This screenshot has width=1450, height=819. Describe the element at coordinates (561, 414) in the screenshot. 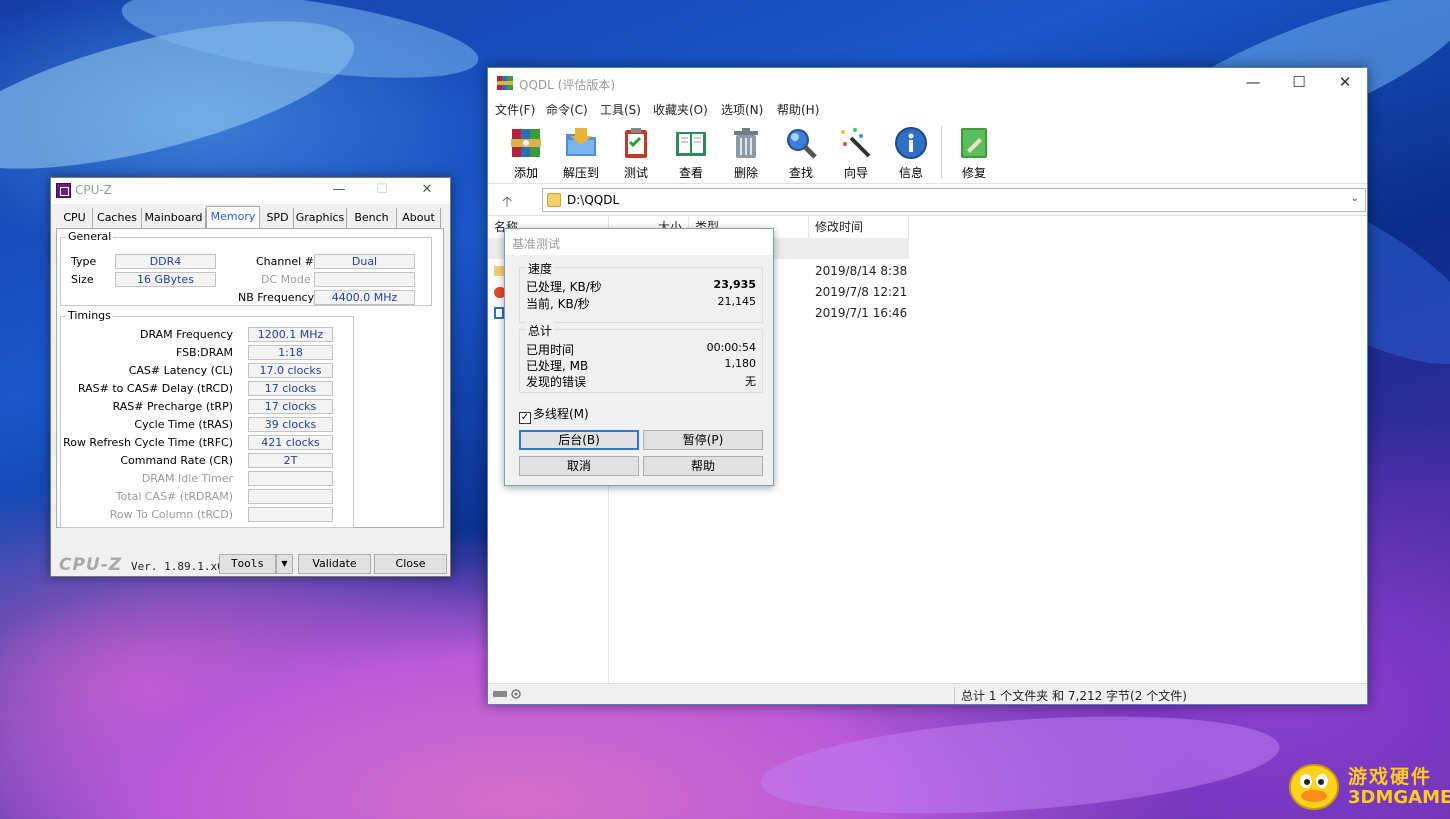

I see `multithread-label: 多线程(M)` at that location.